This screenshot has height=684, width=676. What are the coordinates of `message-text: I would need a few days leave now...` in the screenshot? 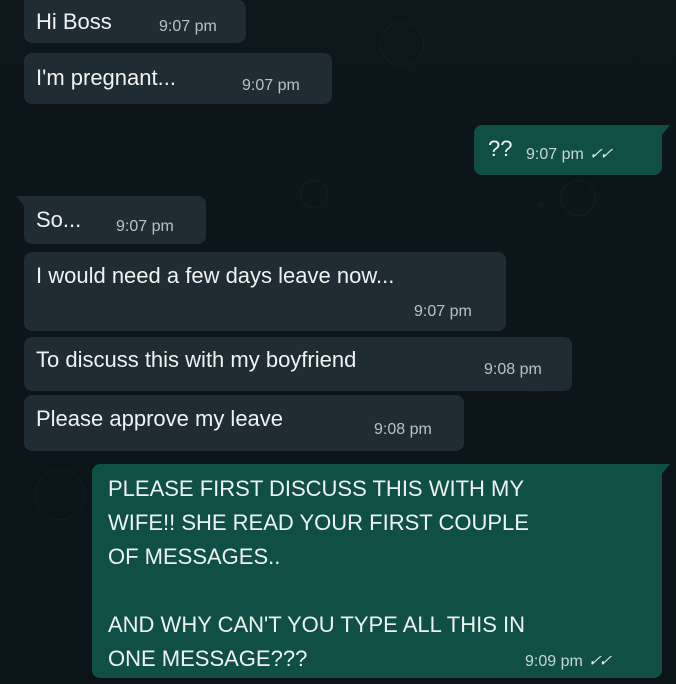 It's located at (215, 275).